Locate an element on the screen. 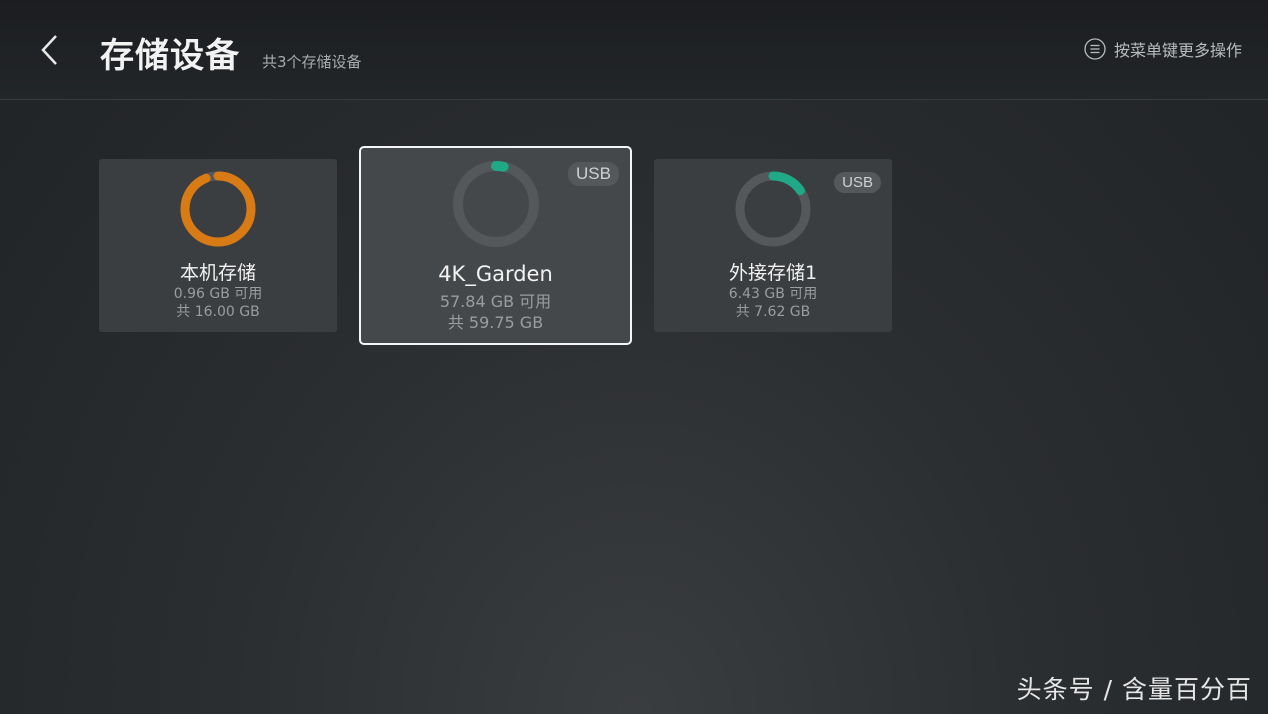  menu-icon is located at coordinates (1095, 49).